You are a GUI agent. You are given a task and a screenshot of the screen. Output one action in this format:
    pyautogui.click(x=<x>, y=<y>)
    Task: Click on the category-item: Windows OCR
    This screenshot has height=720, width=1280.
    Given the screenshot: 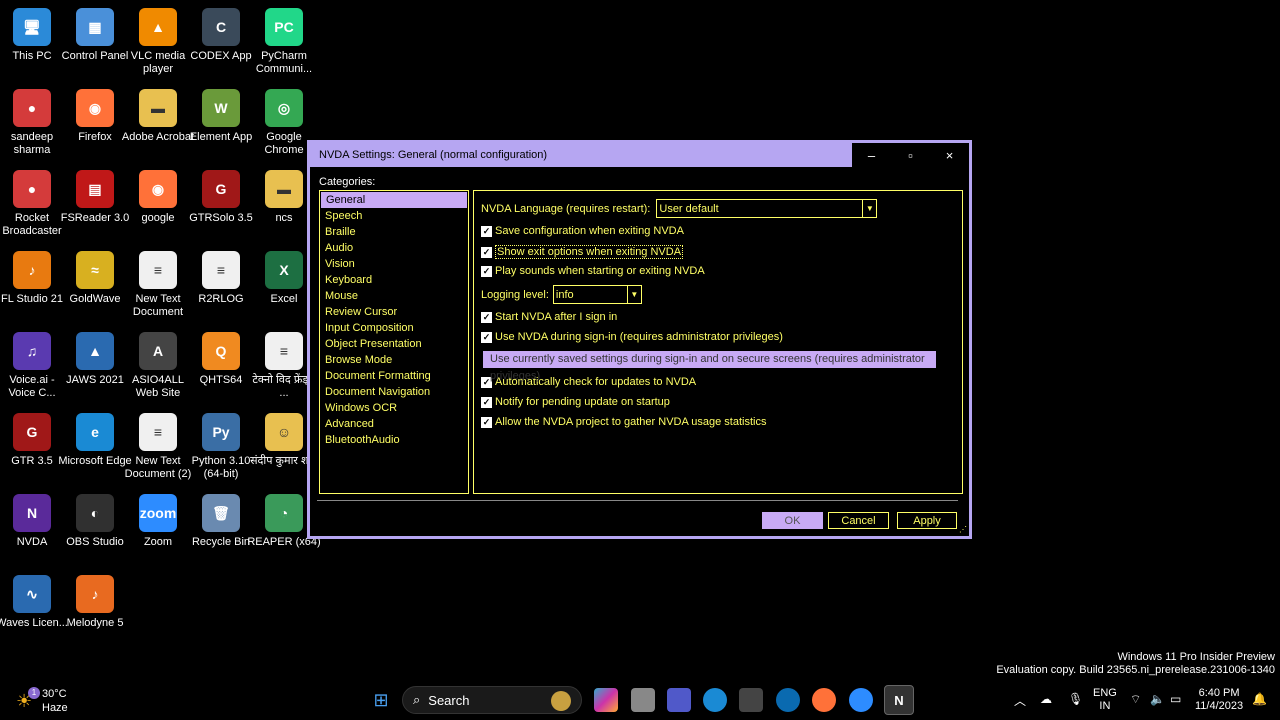 What is the action you would take?
    pyautogui.click(x=394, y=408)
    